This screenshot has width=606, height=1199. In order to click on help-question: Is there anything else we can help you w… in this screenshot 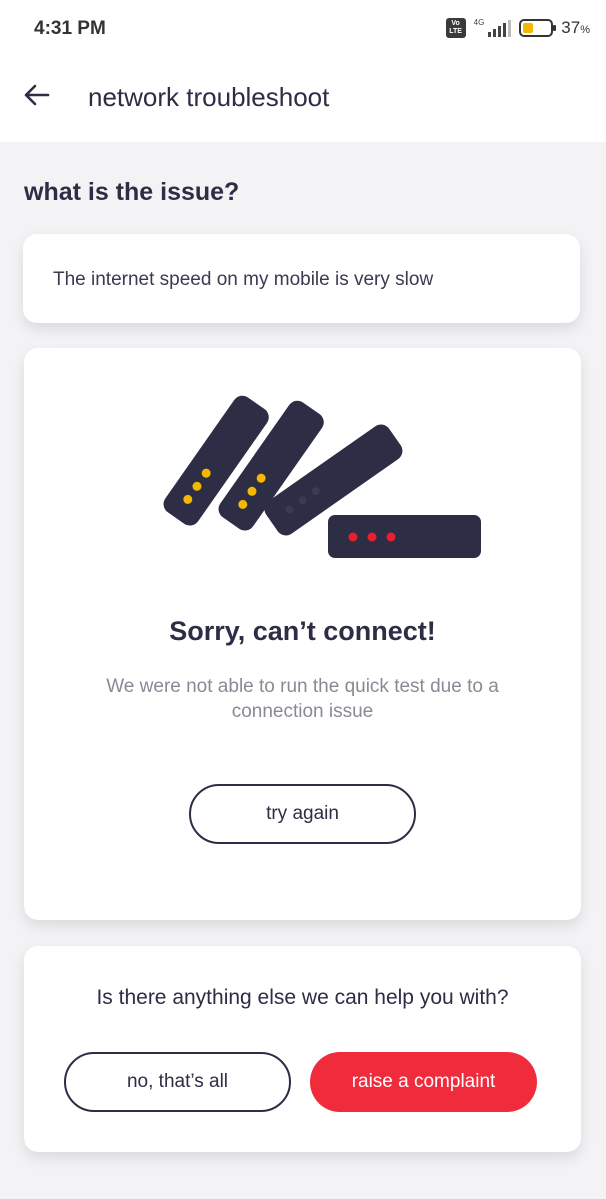, I will do `click(302, 997)`.